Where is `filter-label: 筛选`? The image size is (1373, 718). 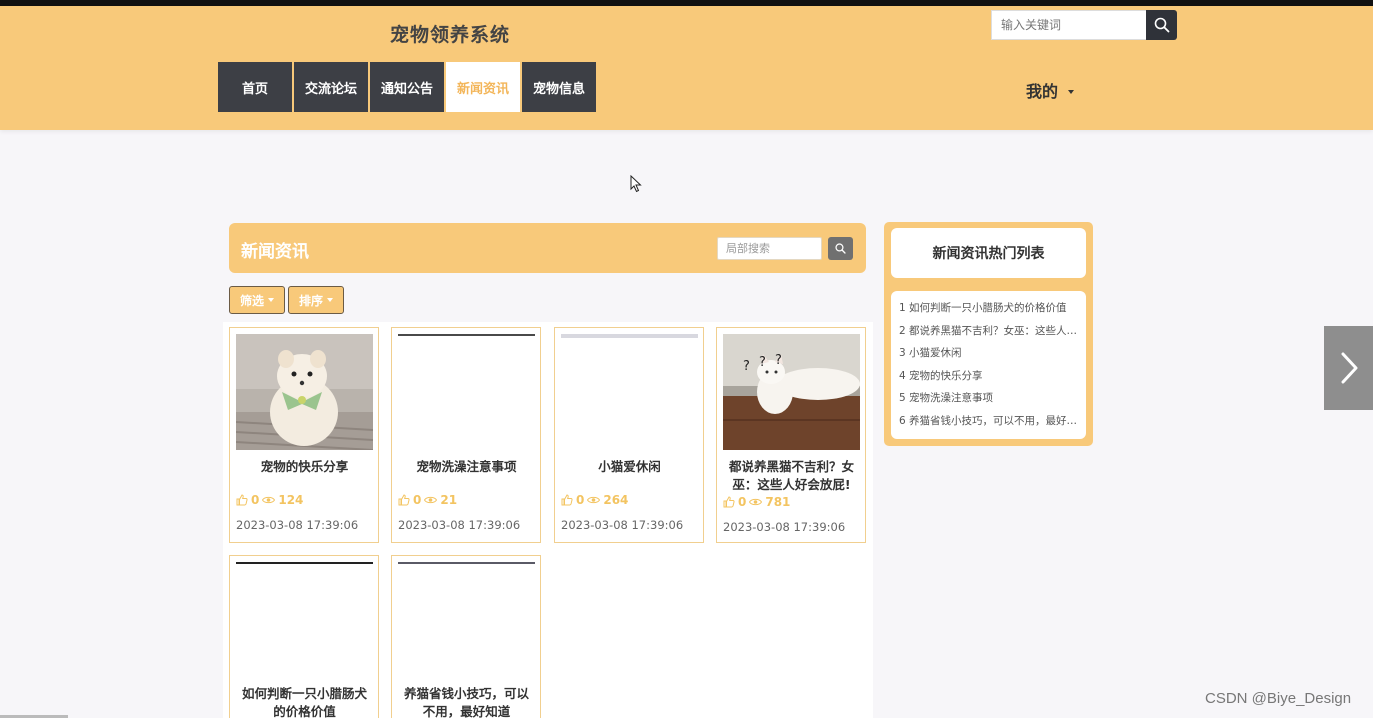
filter-label: 筛选 is located at coordinates (251, 300).